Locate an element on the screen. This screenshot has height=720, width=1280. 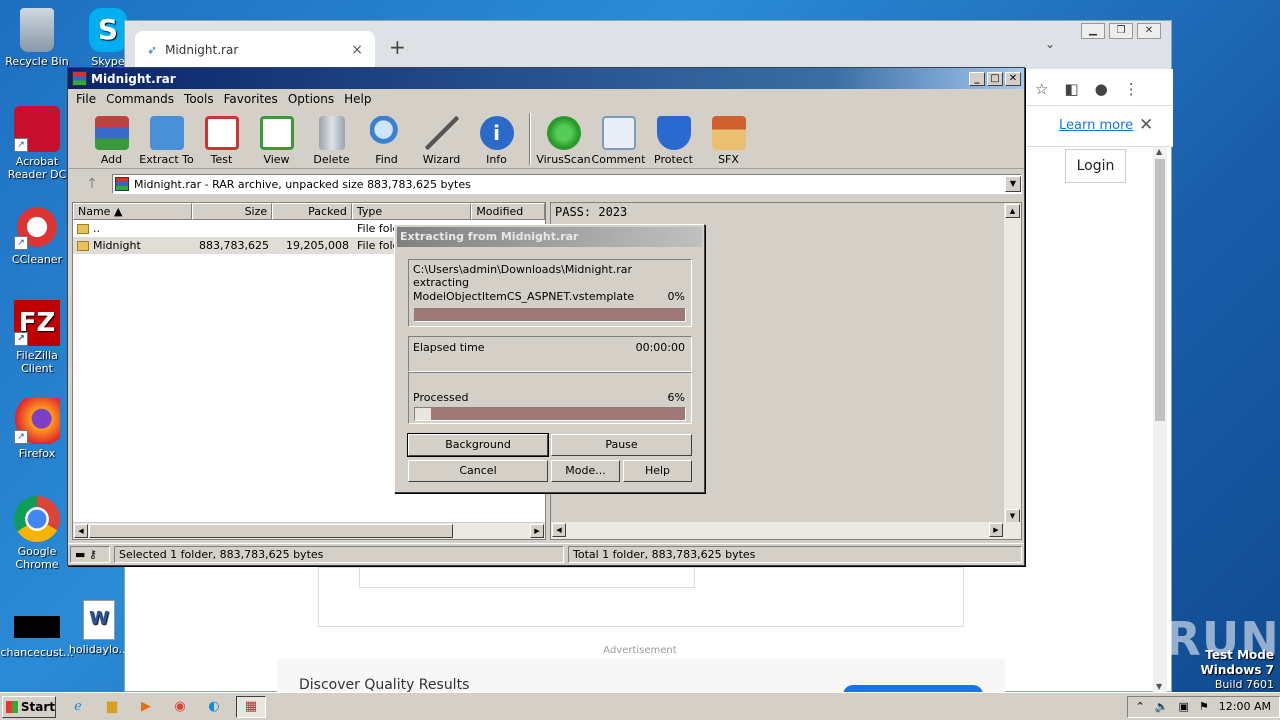
desktop-icon-label: Firefox is located at coordinates (37, 453).